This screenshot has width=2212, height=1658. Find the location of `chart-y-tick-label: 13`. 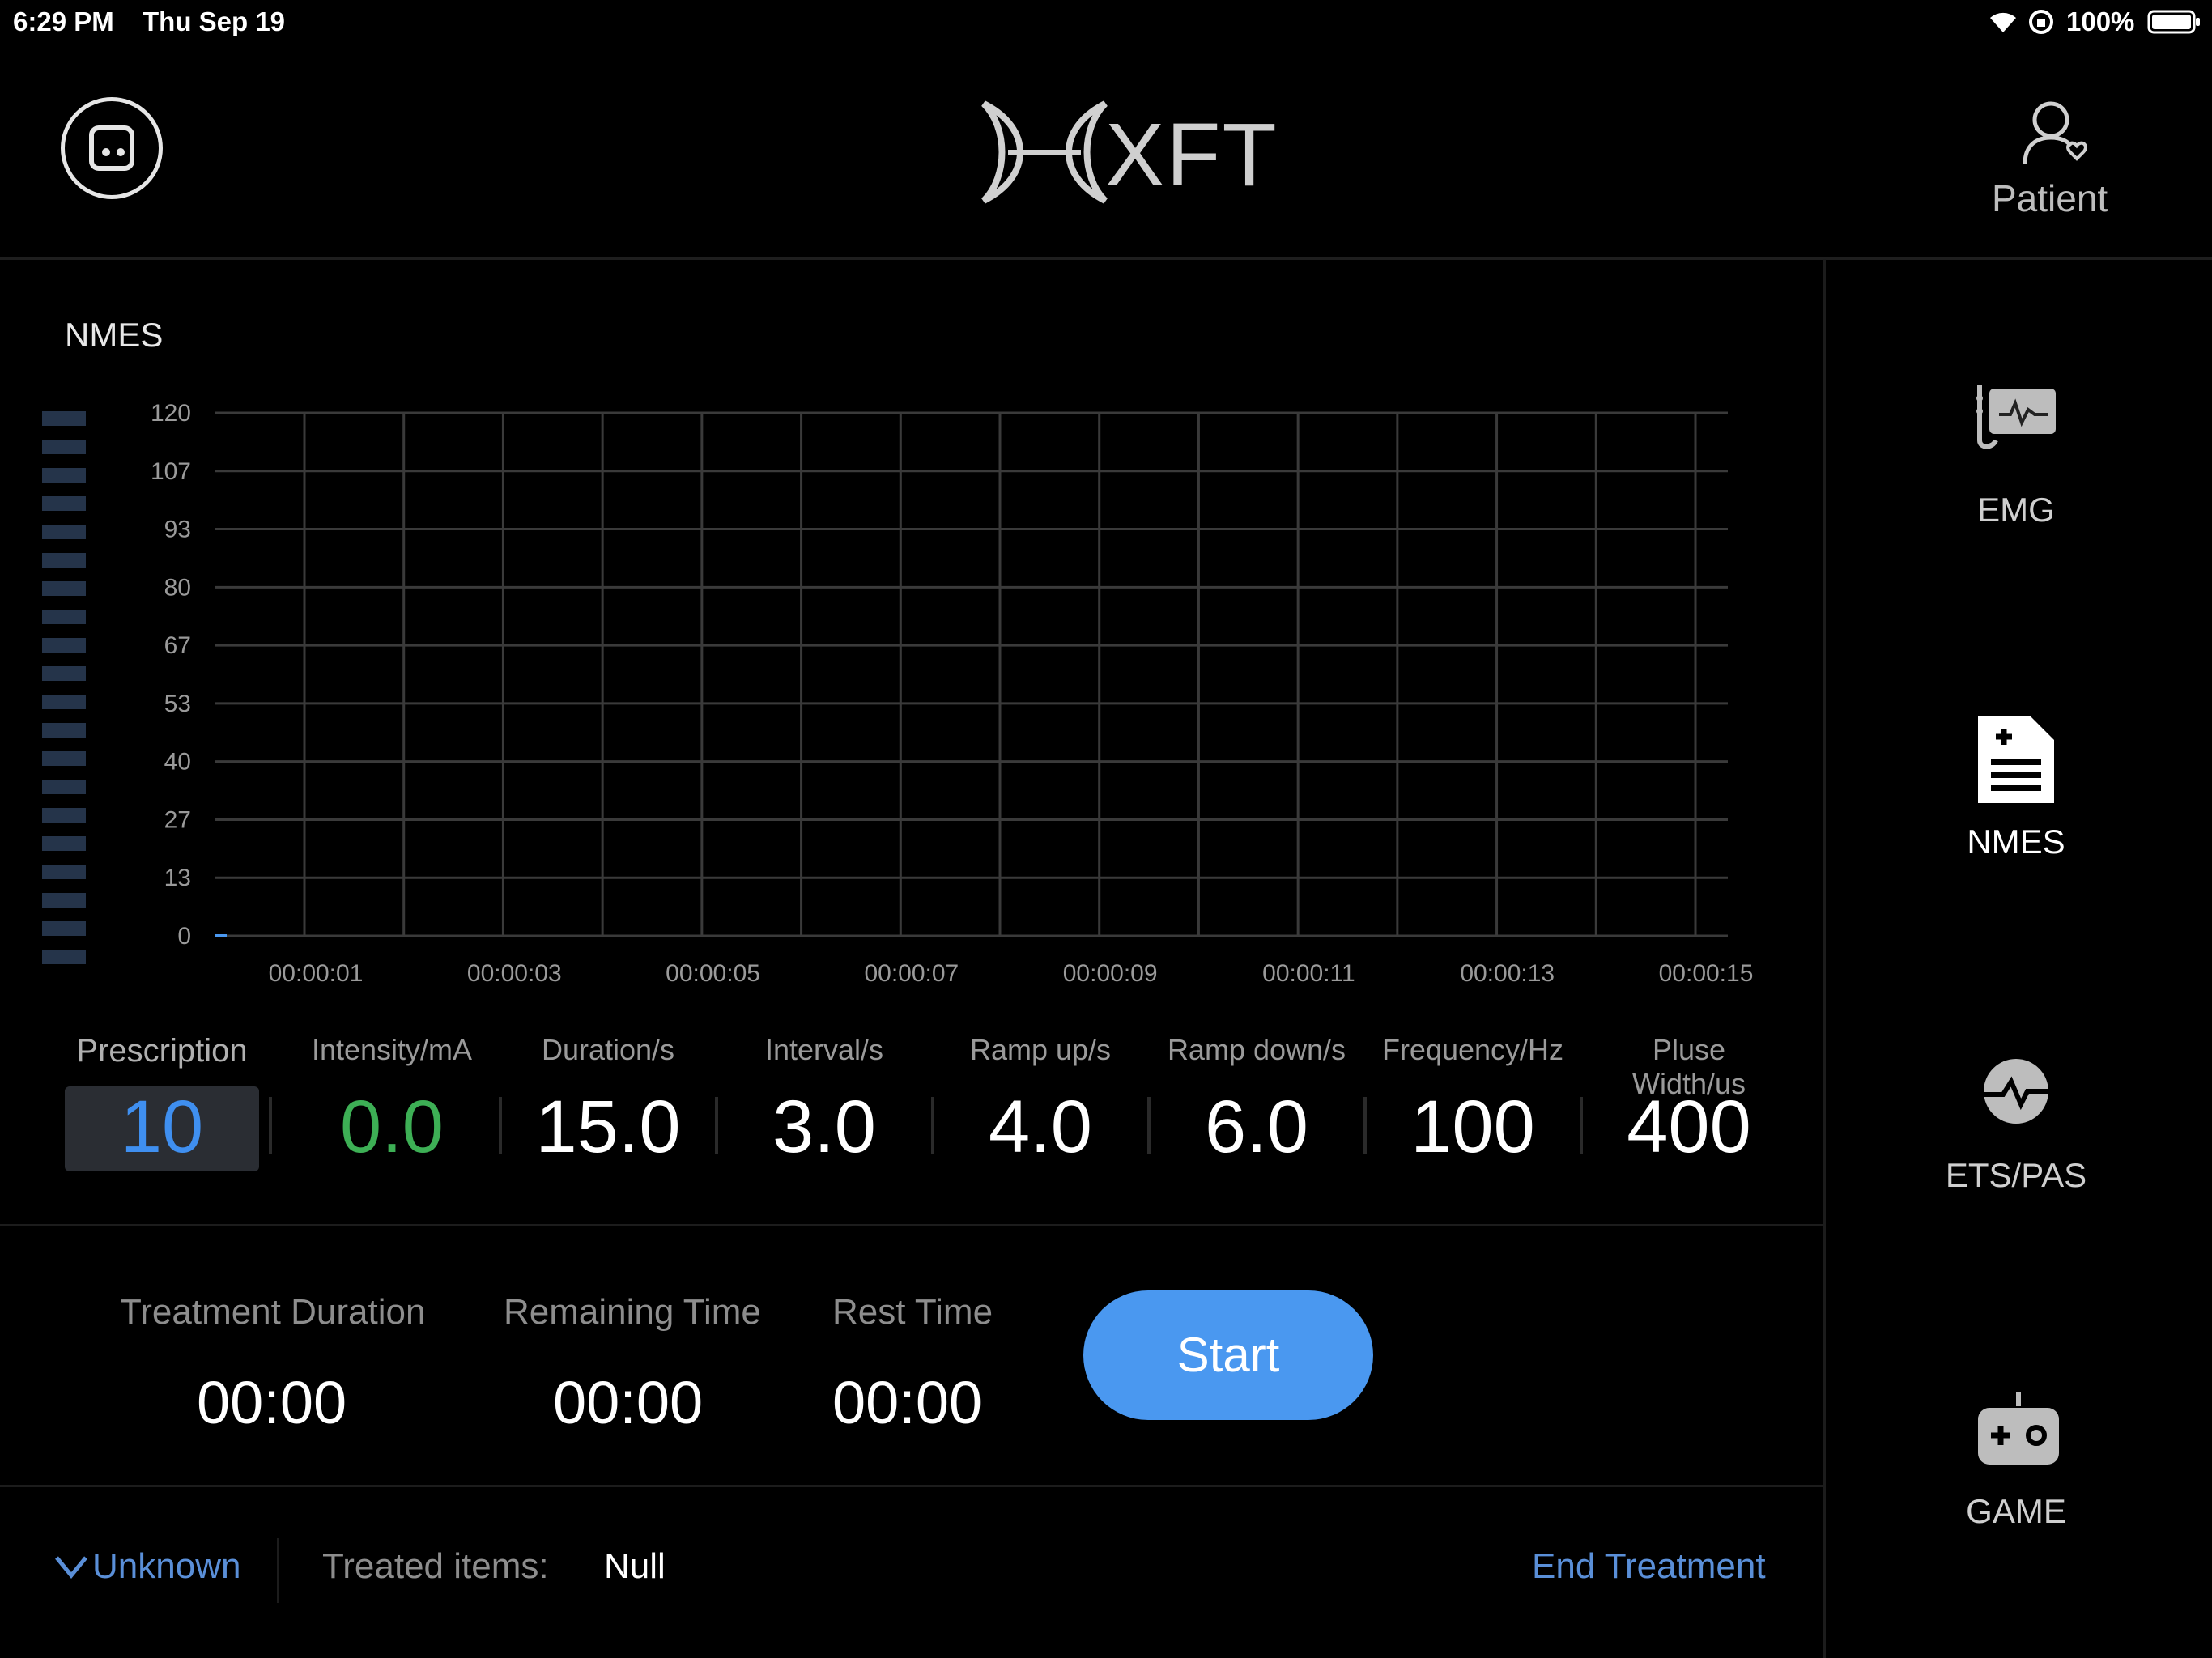

chart-y-tick-label: 13 is located at coordinates (178, 878).